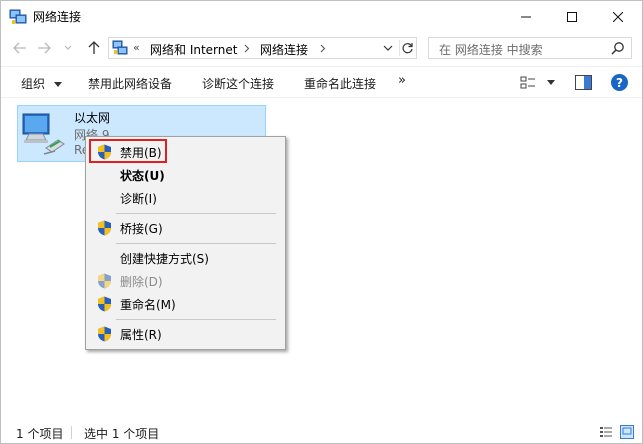 The width and height of the screenshot is (643, 444). What do you see at coordinates (141, 281) in the screenshot?
I see `menu-item-label: 删除(D)` at bounding box center [141, 281].